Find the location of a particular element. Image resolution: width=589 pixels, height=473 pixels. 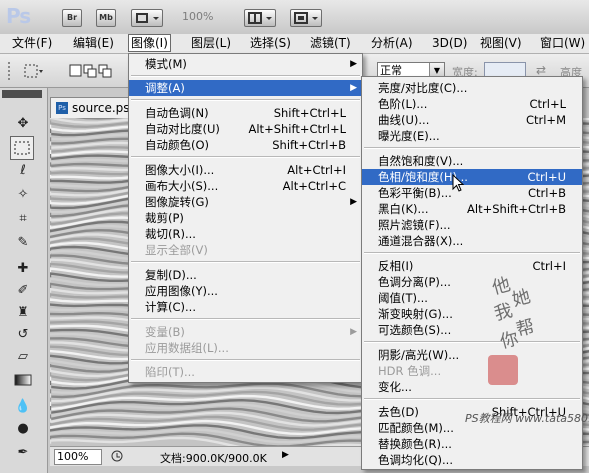

menu-3d: 3D(D) is located at coordinates (449, 43).